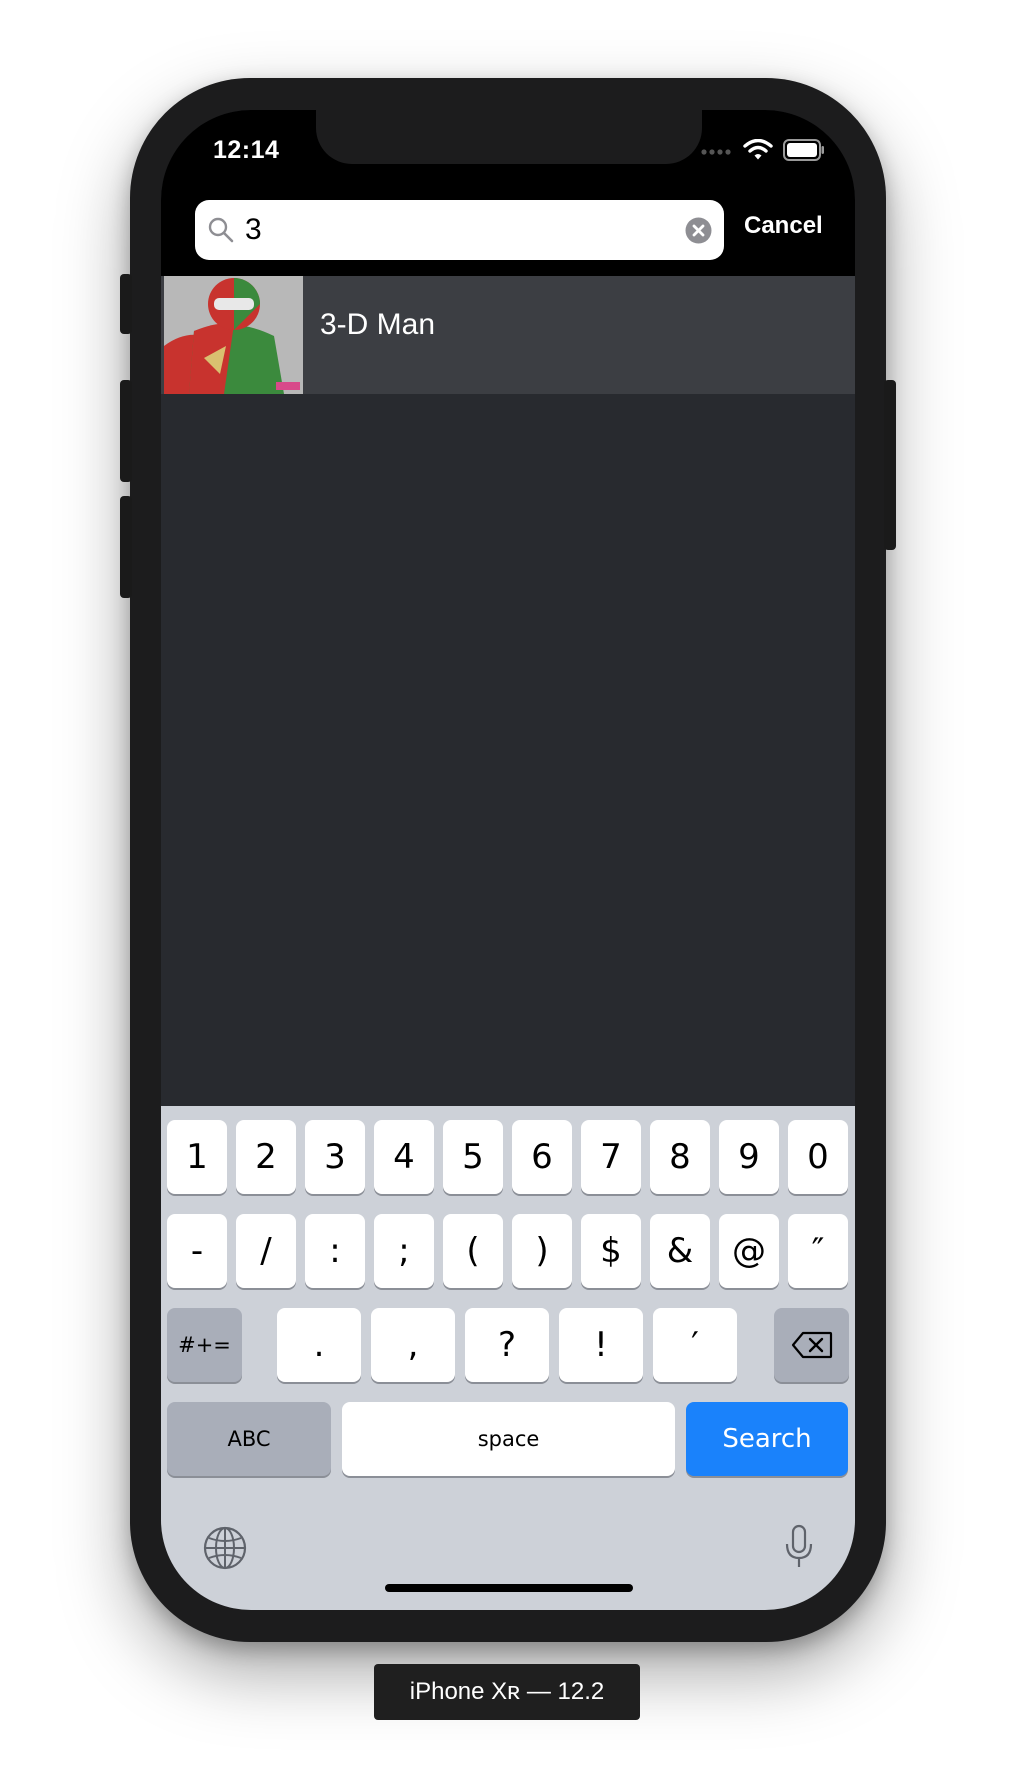 This screenshot has height=1792, width=1016. Describe the element at coordinates (509, 1588) in the screenshot. I see `home-indicator` at that location.